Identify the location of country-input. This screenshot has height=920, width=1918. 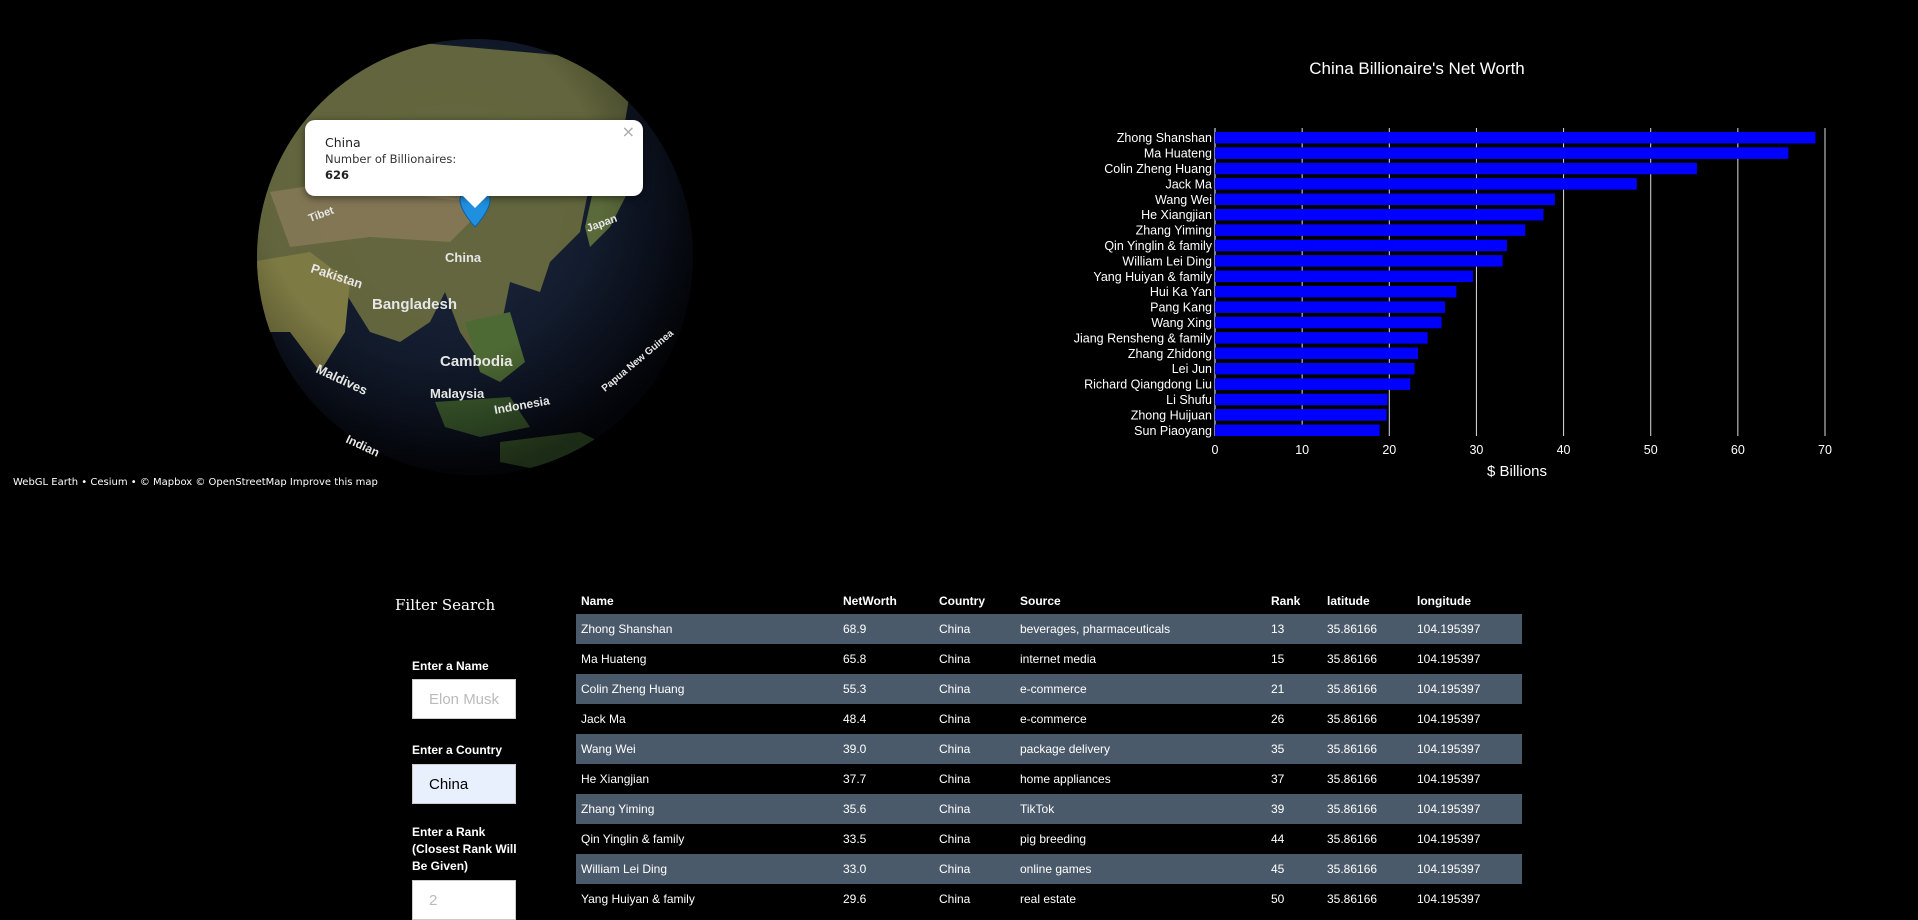
(464, 784).